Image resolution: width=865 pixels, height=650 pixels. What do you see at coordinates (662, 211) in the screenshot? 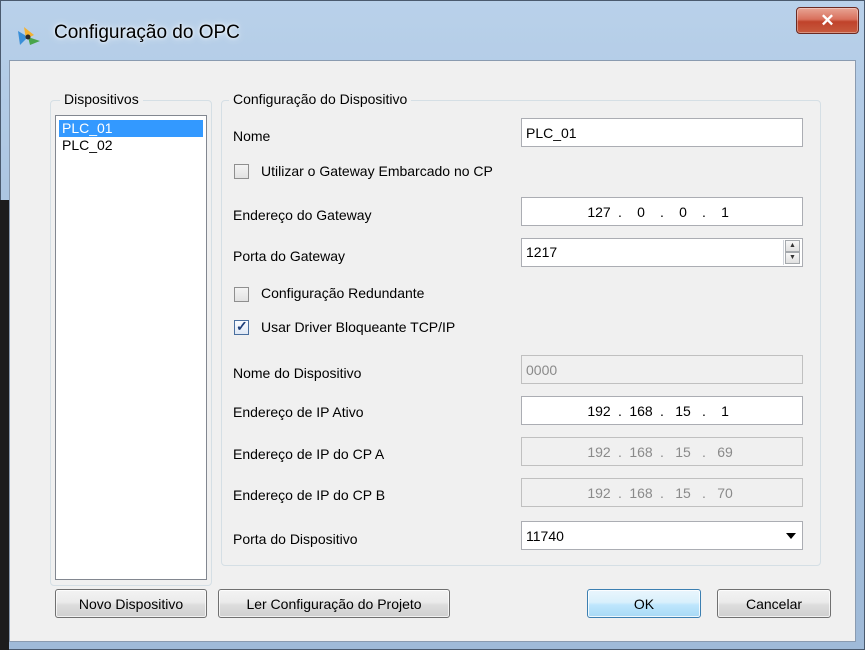
I see `gateway-address-input: 127. 0. 0. 1` at bounding box center [662, 211].